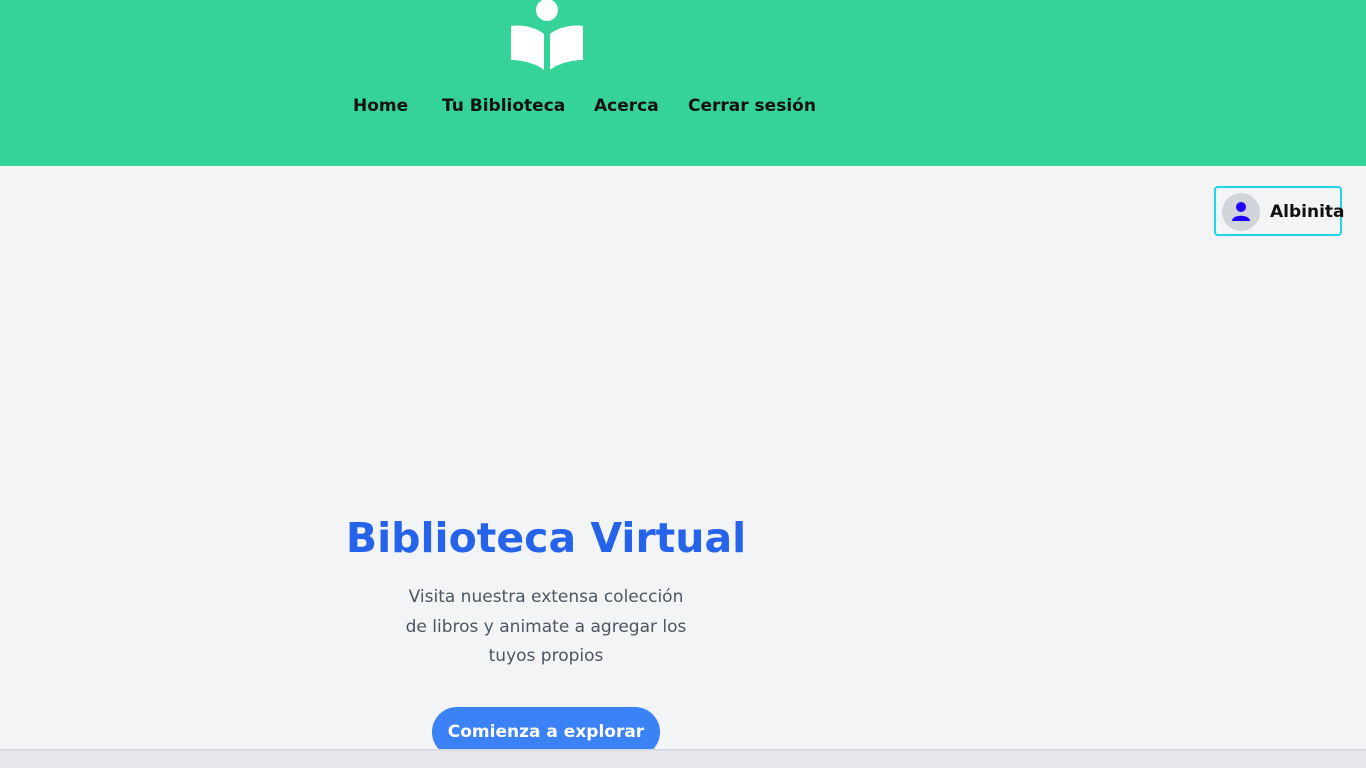 The width and height of the screenshot is (1366, 768). I want to click on bottom-strip, so click(683, 759).